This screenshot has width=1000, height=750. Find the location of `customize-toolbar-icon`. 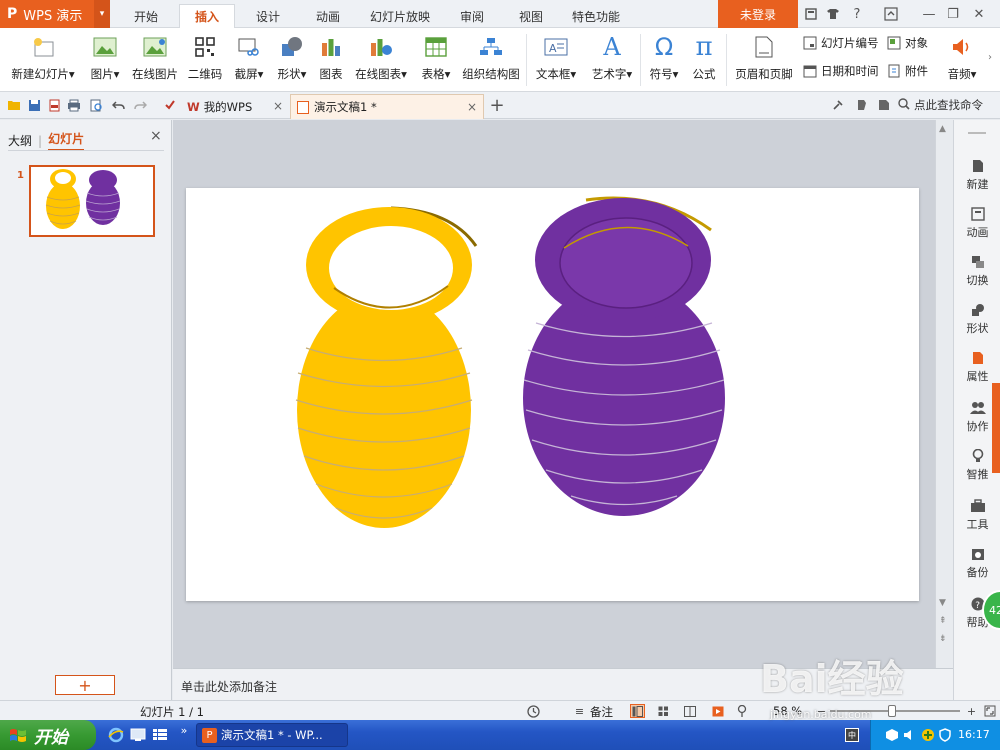

customize-toolbar-icon is located at coordinates (170, 105).